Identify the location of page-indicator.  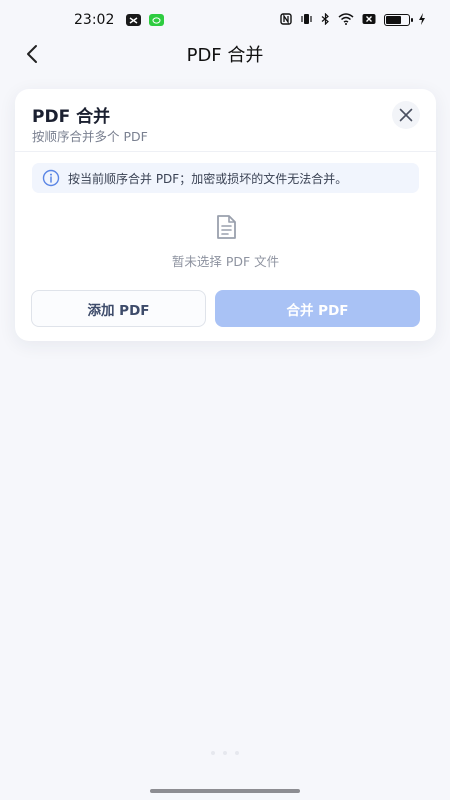
(225, 753).